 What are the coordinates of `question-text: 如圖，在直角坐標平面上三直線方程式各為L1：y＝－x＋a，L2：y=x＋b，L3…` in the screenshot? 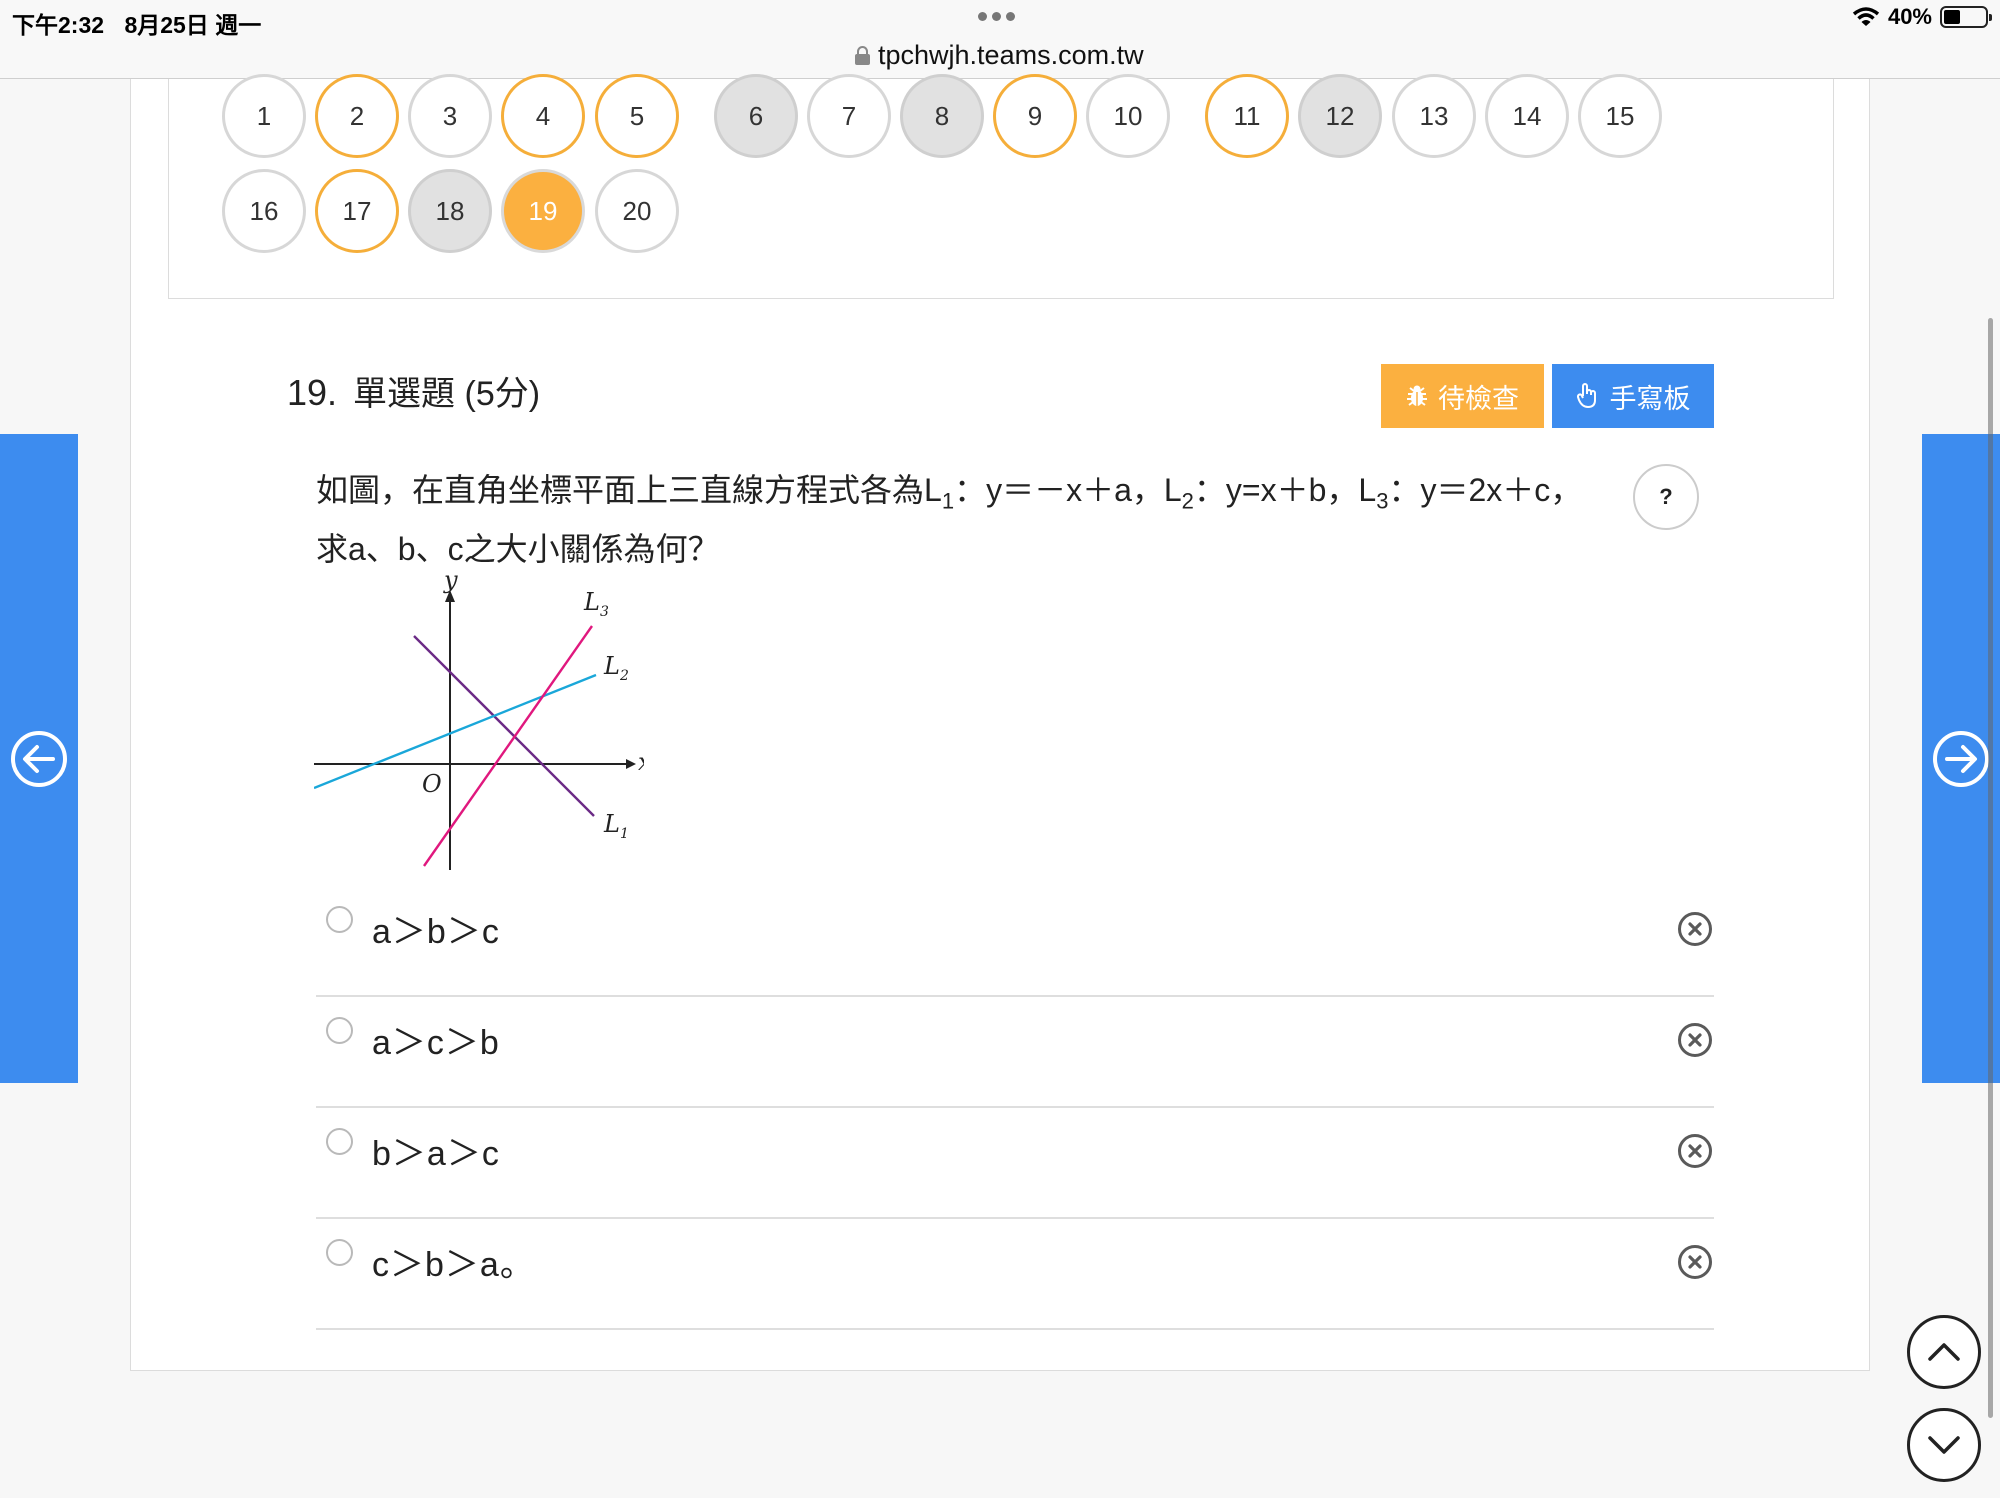 It's located at (961, 519).